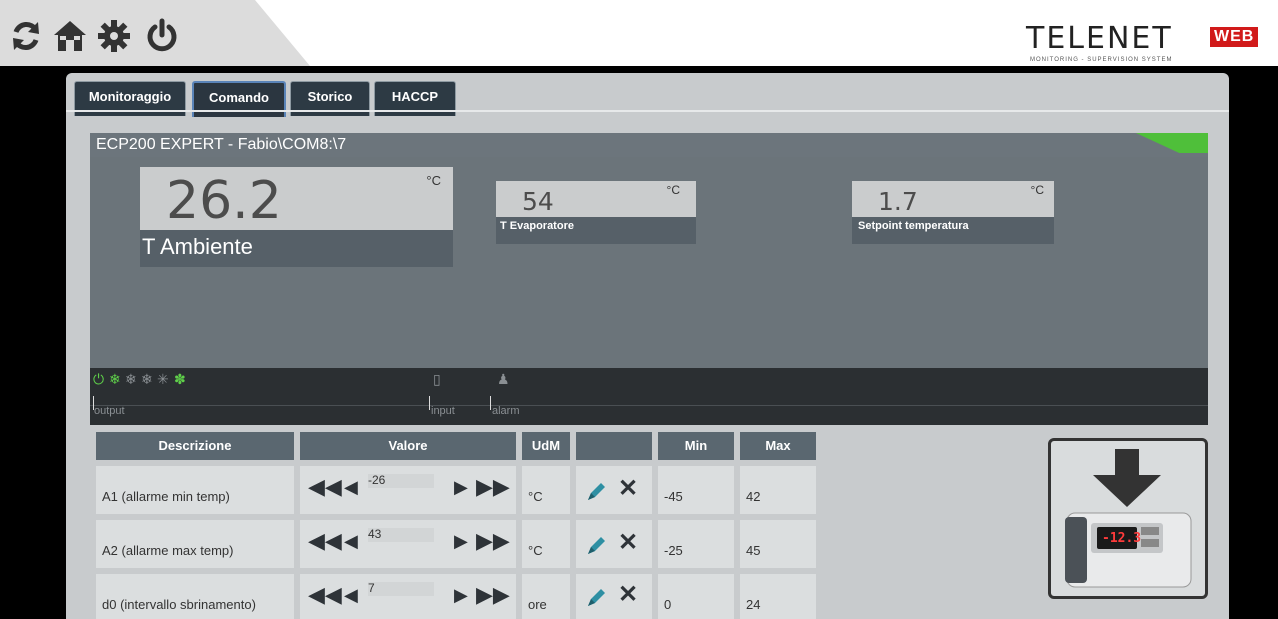 Image resolution: width=1278 pixels, height=619 pixels. Describe the element at coordinates (913, 226) in the screenshot. I see `gauge-label: Setpoint temperatura` at that location.